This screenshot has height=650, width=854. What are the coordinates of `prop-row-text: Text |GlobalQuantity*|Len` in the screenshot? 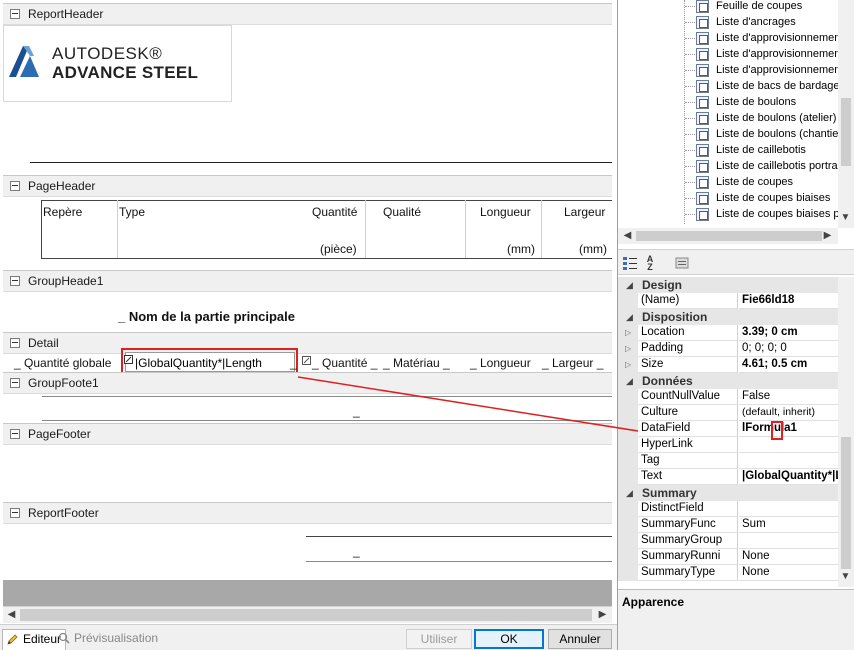 It's located at (728, 477).